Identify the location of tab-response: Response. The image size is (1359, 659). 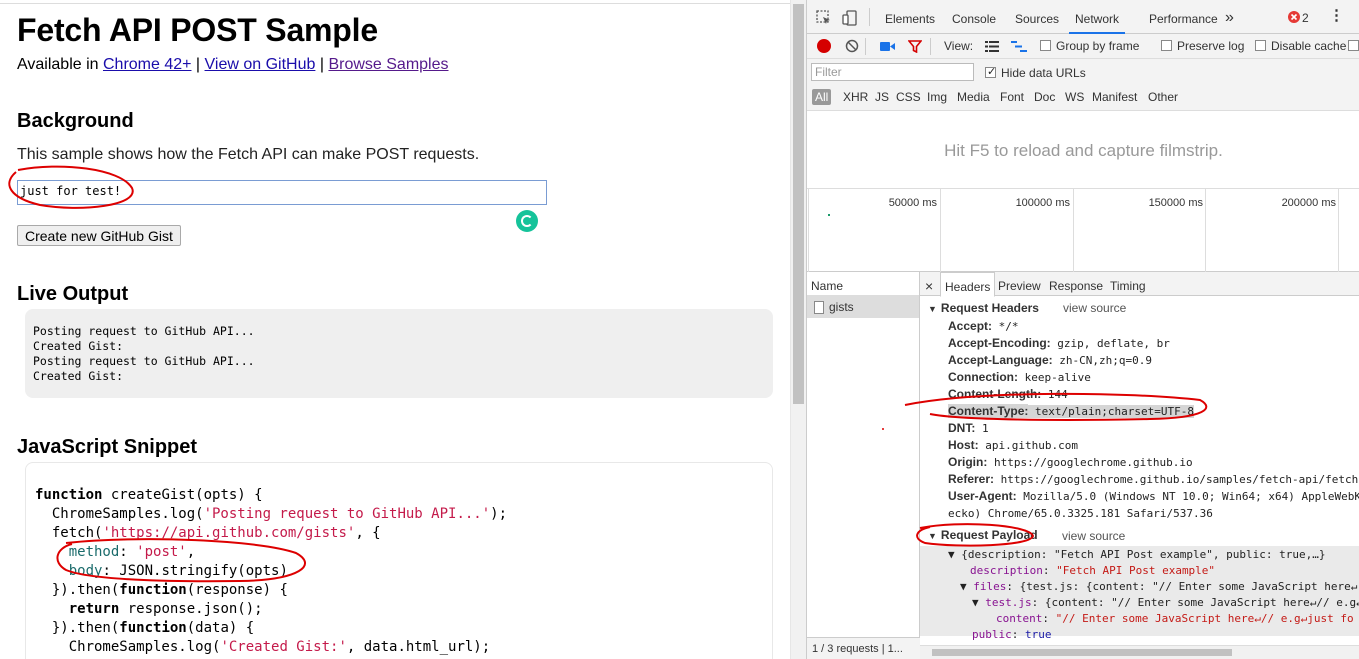
(1076, 284).